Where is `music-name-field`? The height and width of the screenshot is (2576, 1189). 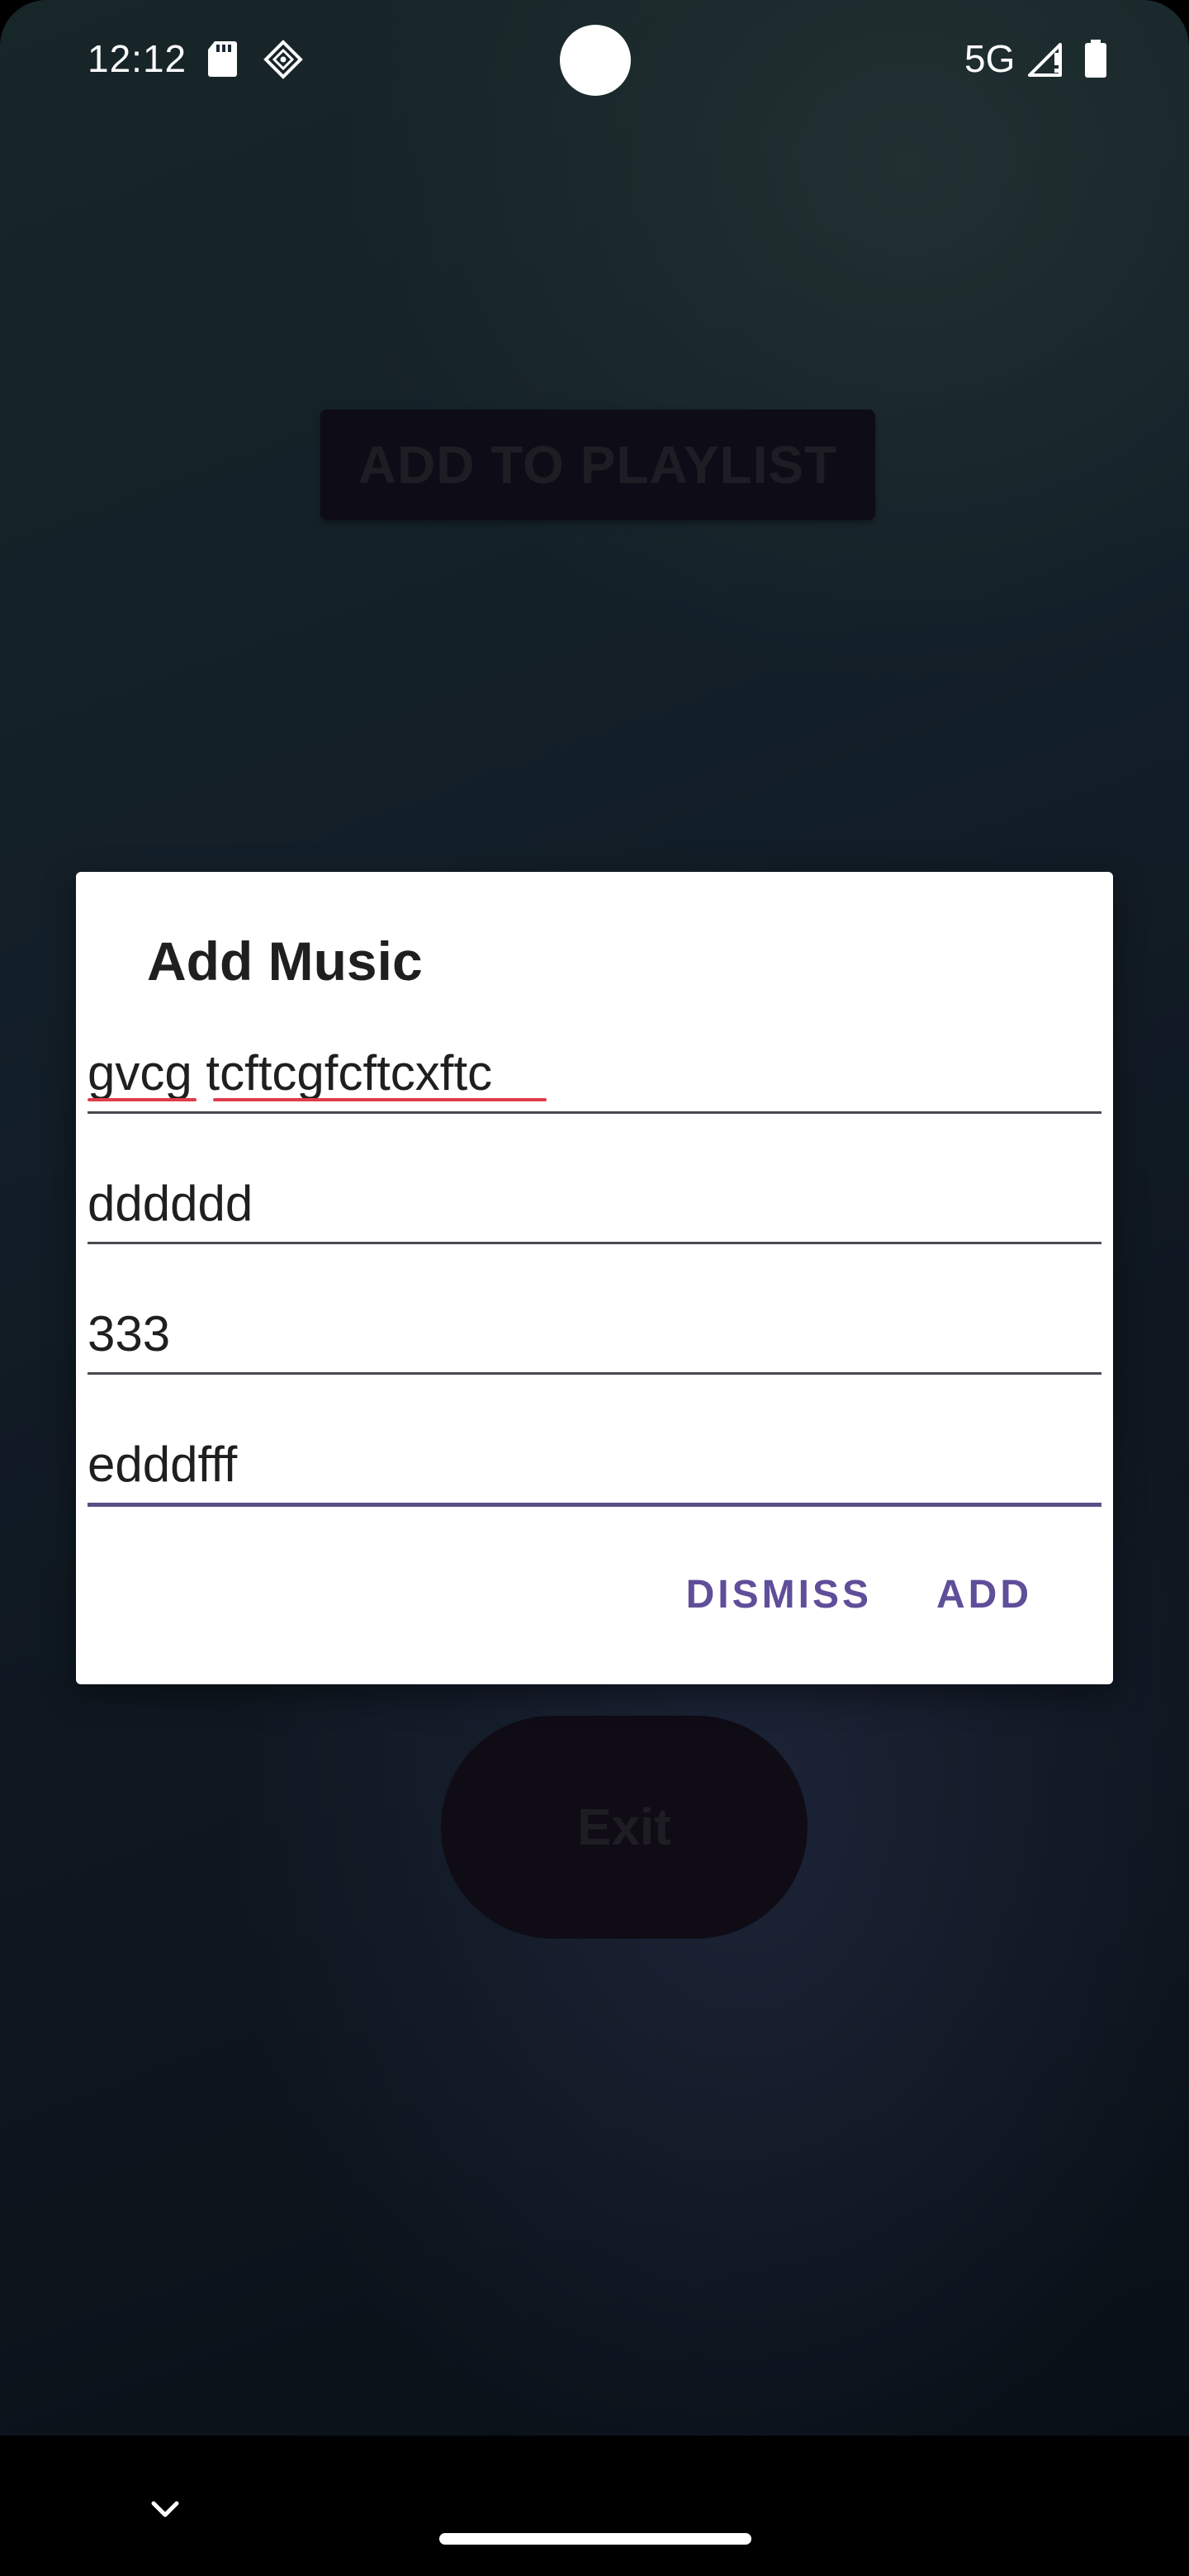
music-name-field is located at coordinates (594, 1075).